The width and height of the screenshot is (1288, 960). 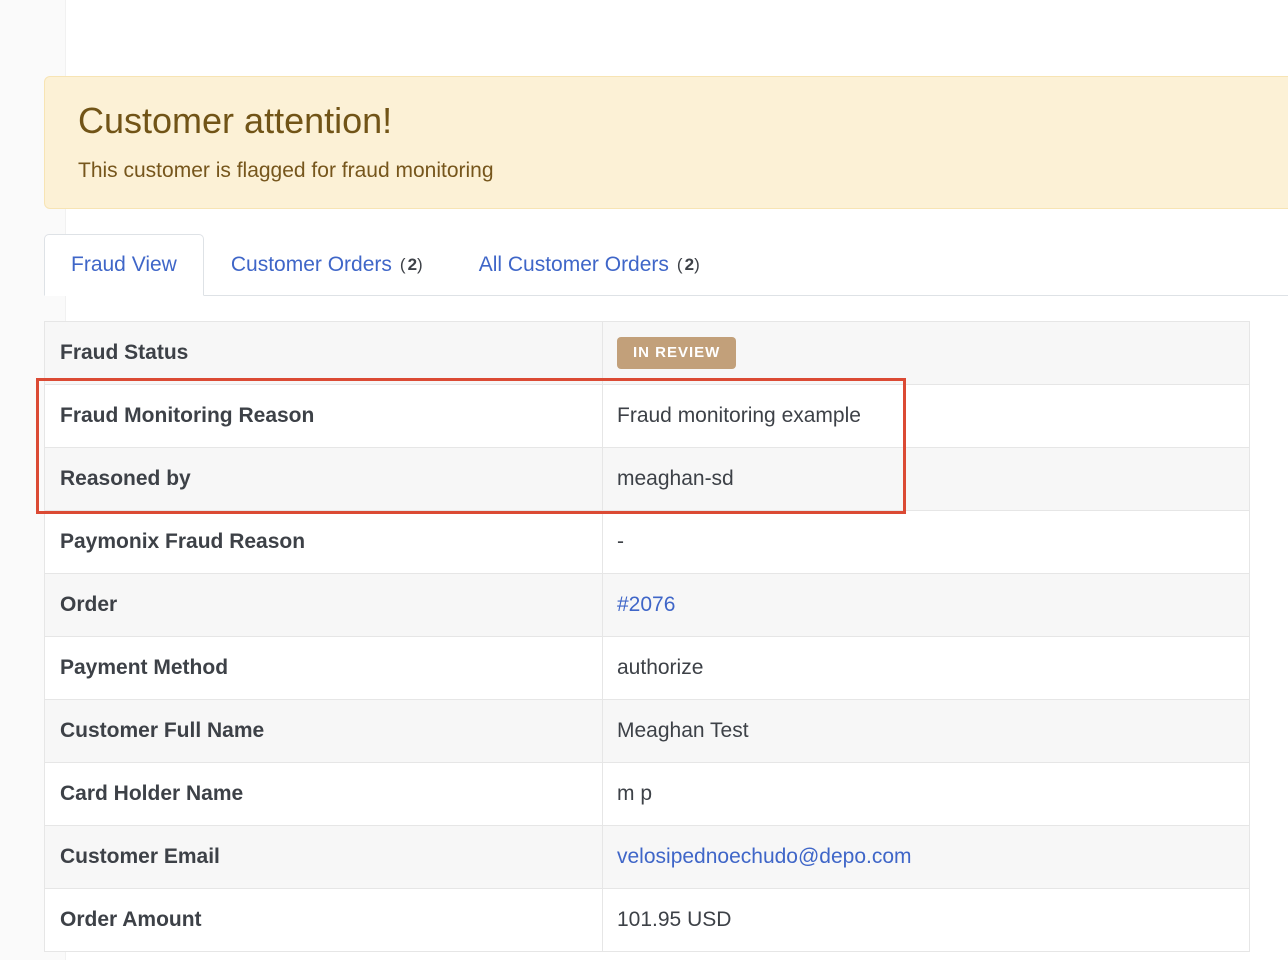 What do you see at coordinates (311, 264) in the screenshot?
I see `tab-label: Customer Orders` at bounding box center [311, 264].